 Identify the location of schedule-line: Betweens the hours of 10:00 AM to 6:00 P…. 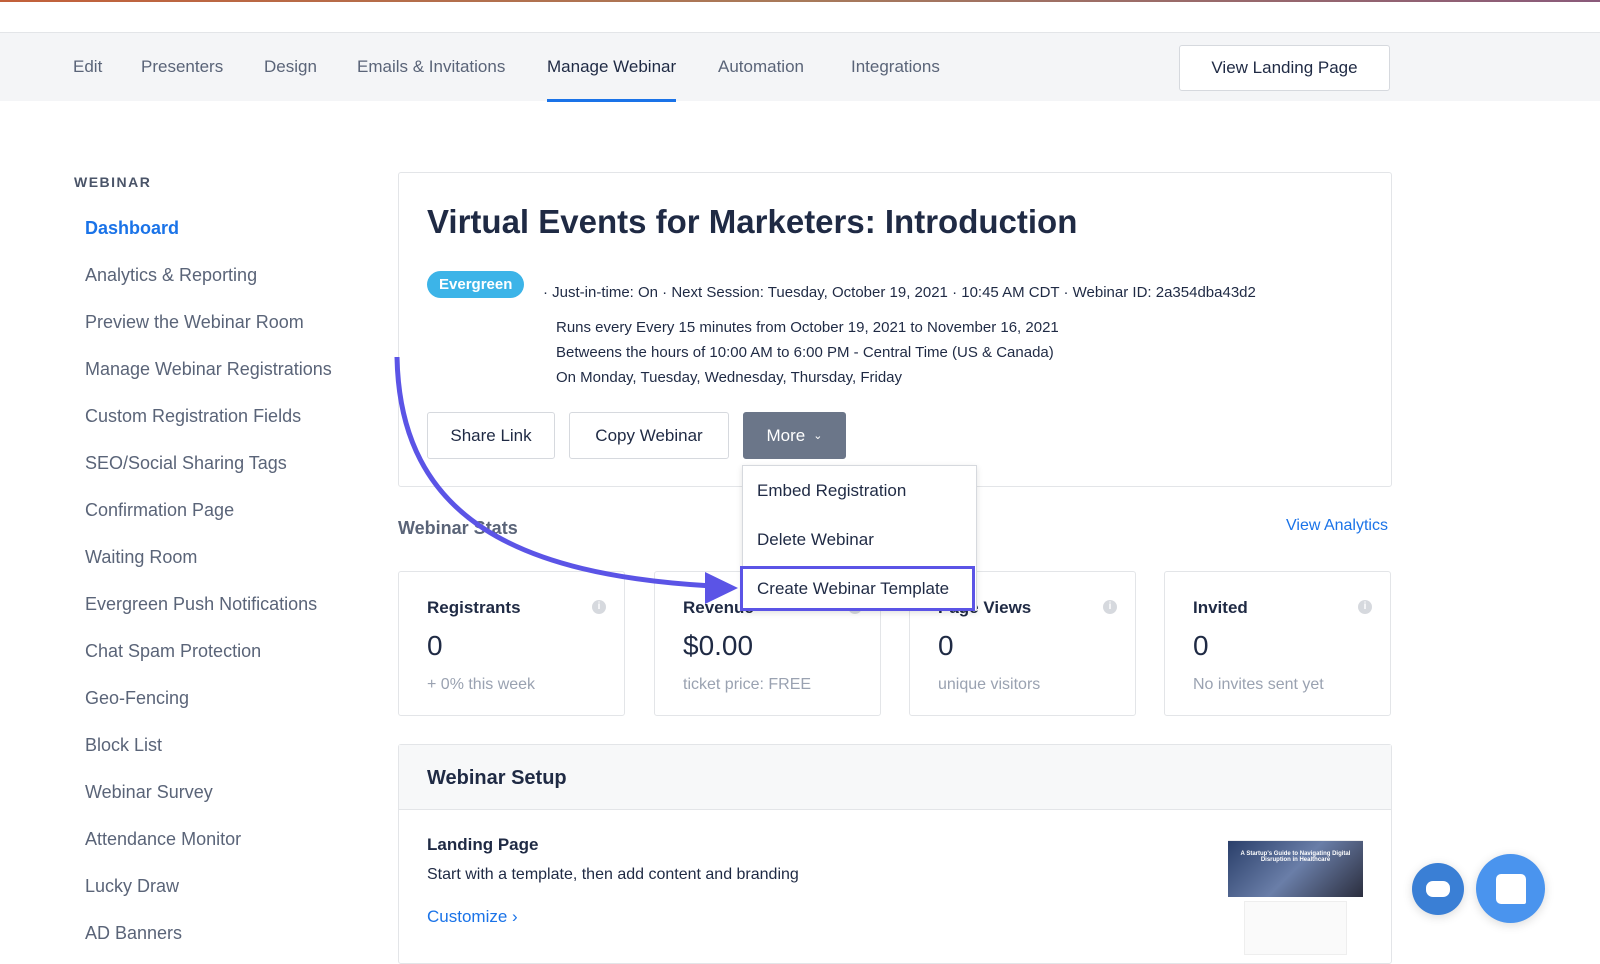
(805, 352).